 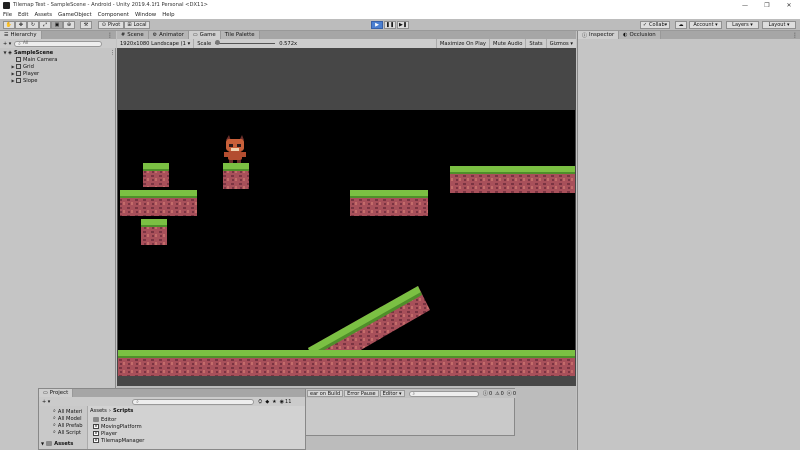 I want to click on hierarchy-item-slope: ▶ Slope, so click(x=24, y=80).